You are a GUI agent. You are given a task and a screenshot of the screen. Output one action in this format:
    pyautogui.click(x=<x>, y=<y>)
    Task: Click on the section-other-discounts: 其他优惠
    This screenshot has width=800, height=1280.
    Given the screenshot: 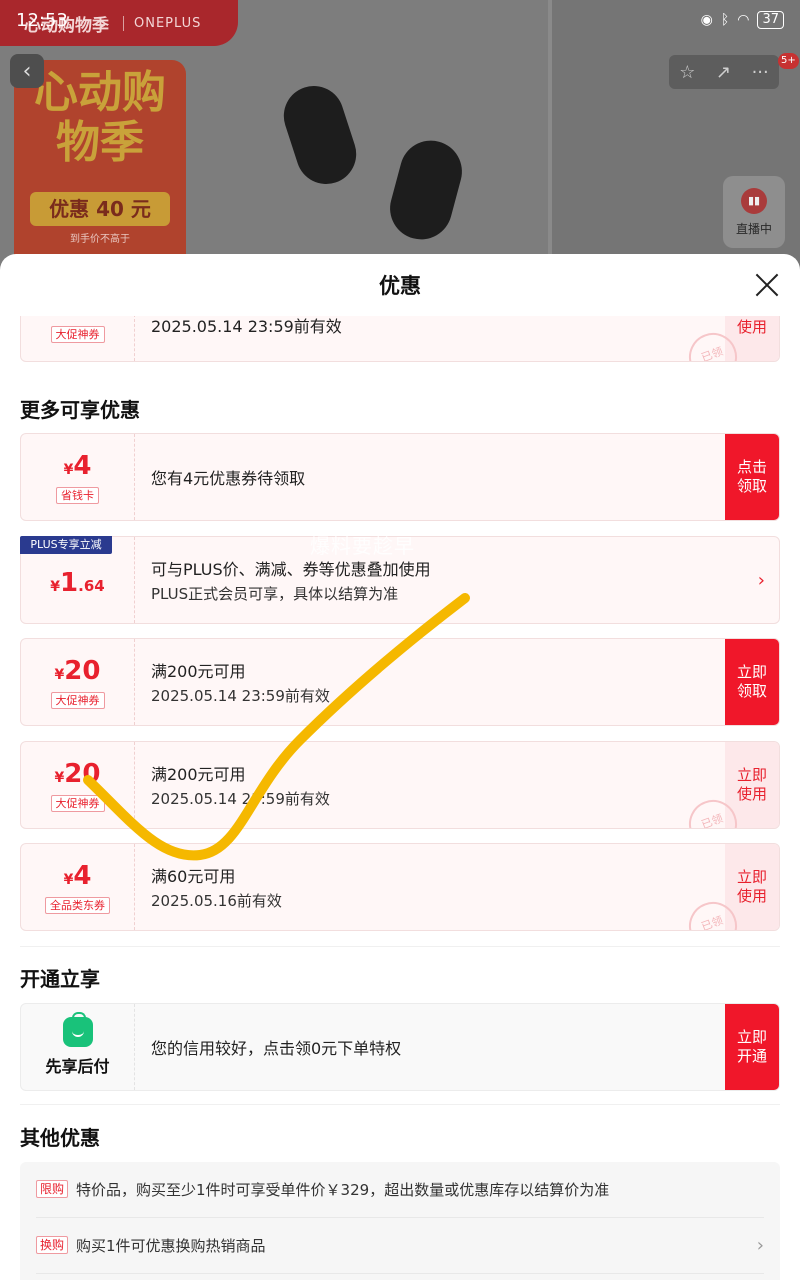 What is the action you would take?
    pyautogui.click(x=60, y=1138)
    